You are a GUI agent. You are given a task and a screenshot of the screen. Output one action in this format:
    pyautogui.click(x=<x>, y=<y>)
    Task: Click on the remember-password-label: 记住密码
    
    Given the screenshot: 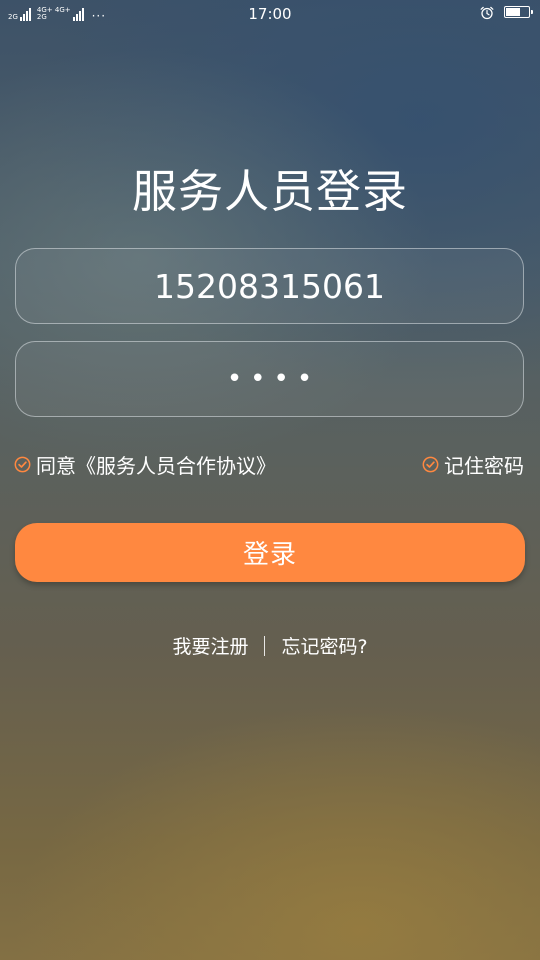 What is the action you would take?
    pyautogui.click(x=484, y=464)
    